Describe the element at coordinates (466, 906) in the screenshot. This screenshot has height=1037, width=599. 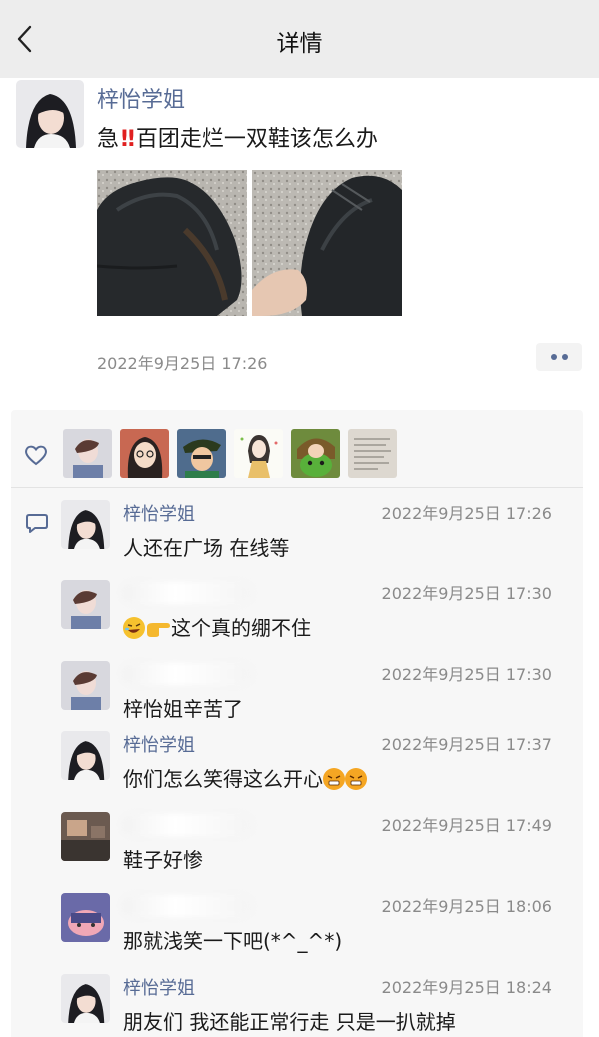
I see `comment-timestamp: 2022年9月25日 18:06` at that location.